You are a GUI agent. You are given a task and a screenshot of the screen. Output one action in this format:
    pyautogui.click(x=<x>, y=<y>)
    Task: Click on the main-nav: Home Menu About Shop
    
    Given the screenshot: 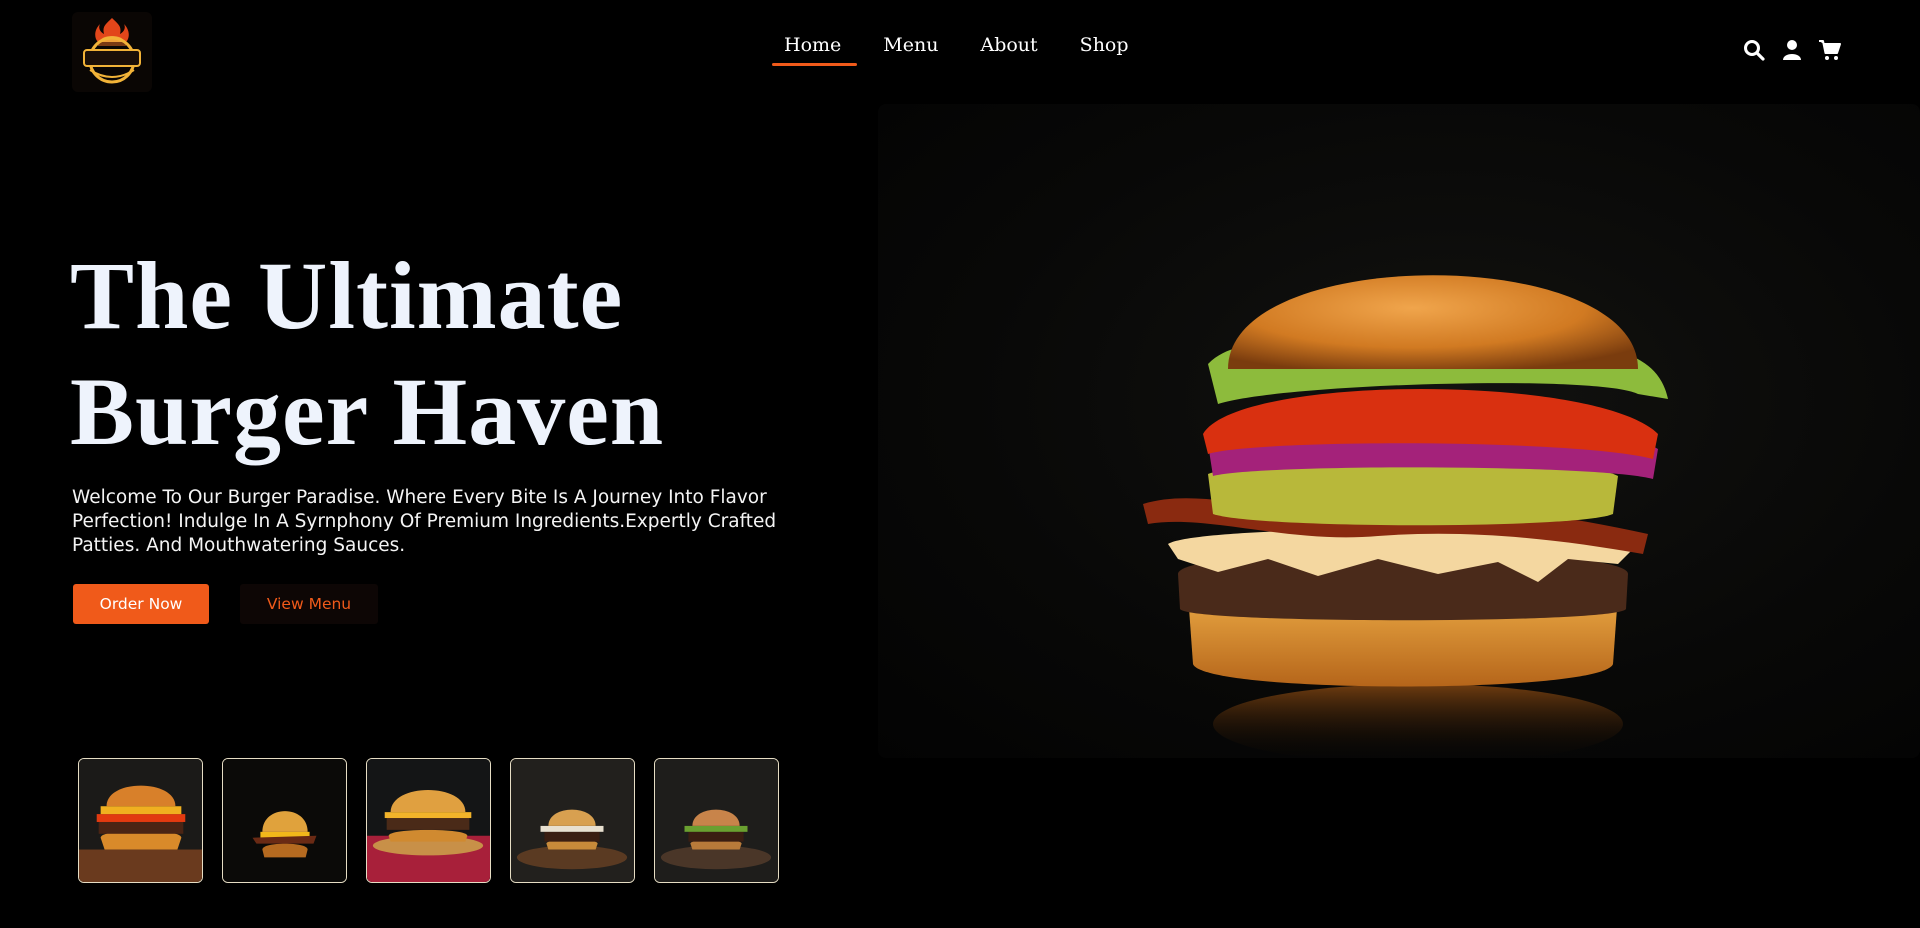 What is the action you would take?
    pyautogui.click(x=963, y=48)
    